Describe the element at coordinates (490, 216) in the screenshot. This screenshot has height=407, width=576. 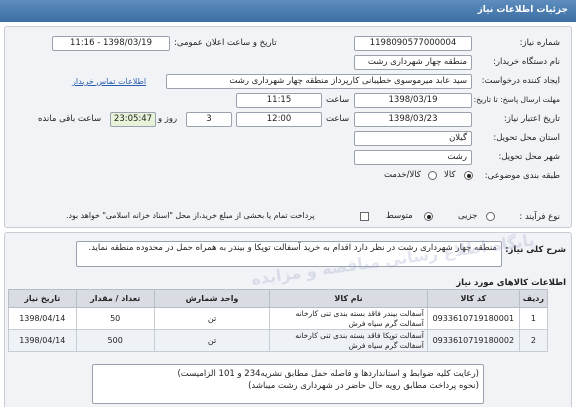
I see `process-minor-radio` at that location.